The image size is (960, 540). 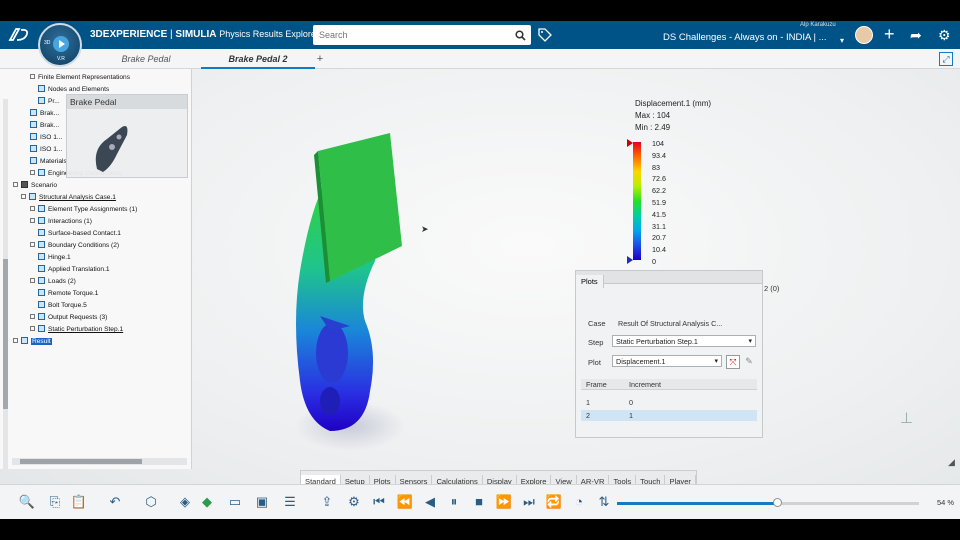 What do you see at coordinates (53, 282) in the screenshot?
I see `tree-node: Loads (2)` at bounding box center [53, 282].